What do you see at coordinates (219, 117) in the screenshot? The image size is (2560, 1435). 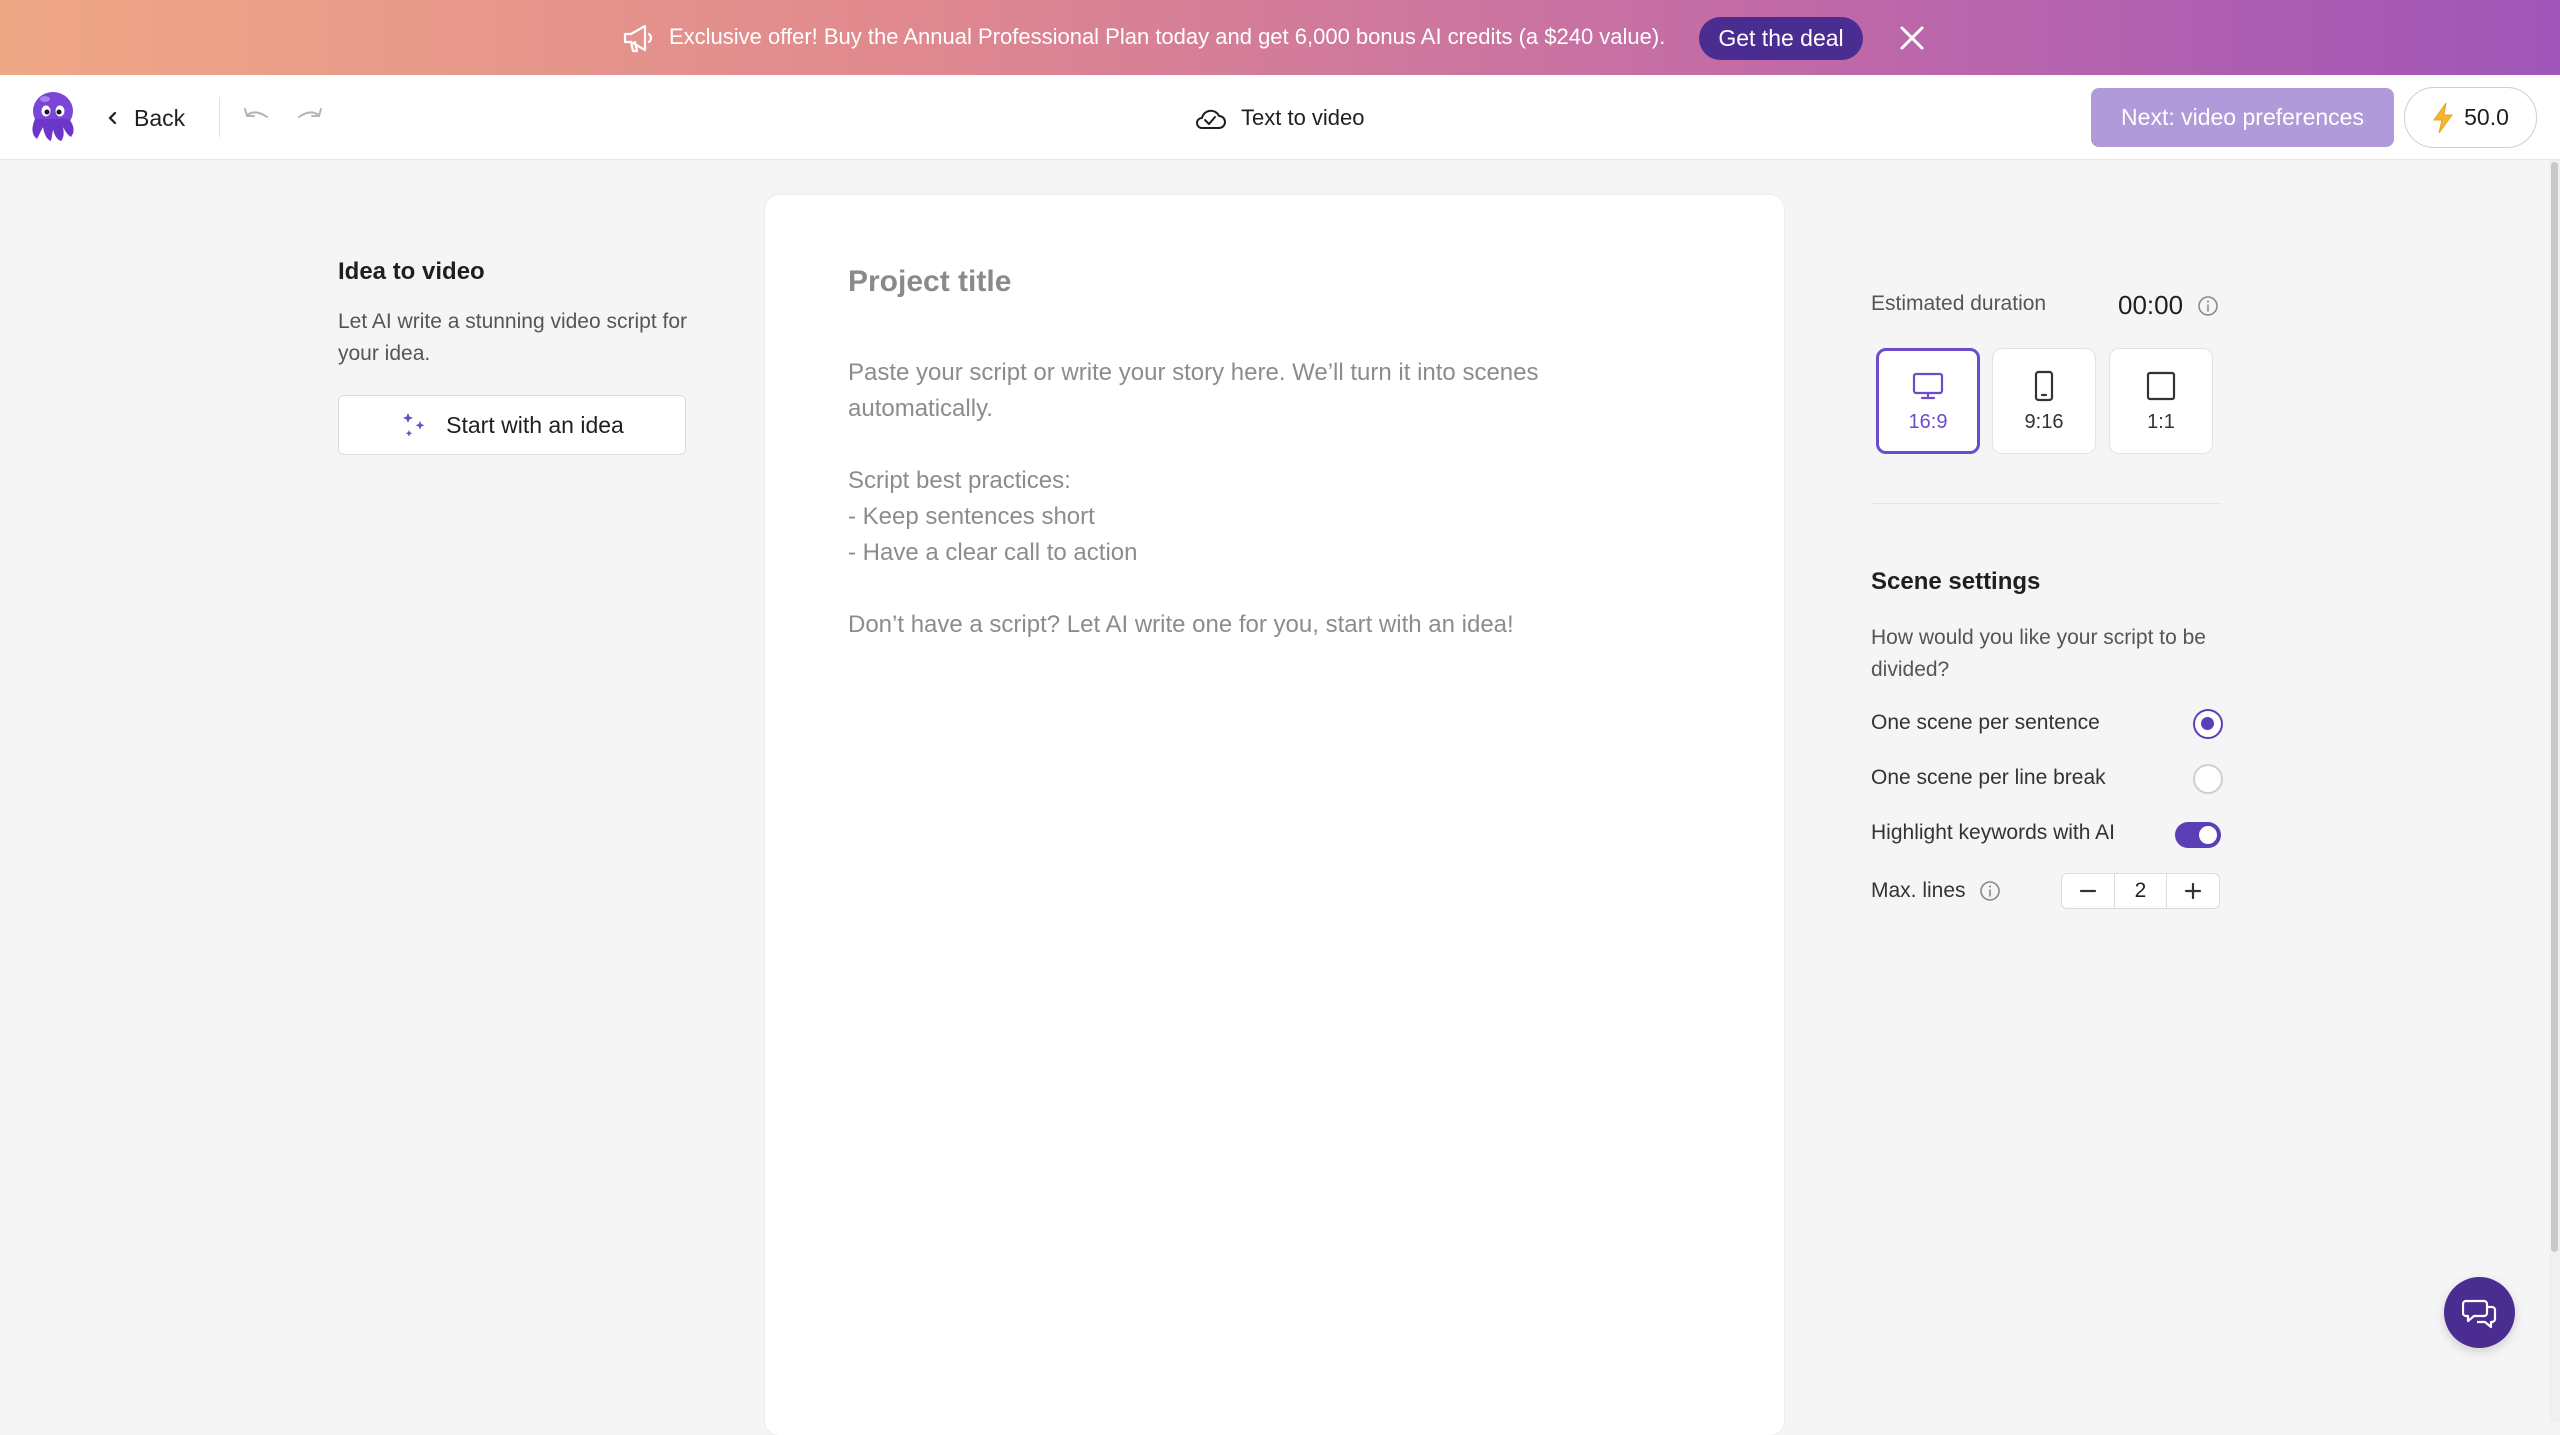 I see `toolbar-divider` at bounding box center [219, 117].